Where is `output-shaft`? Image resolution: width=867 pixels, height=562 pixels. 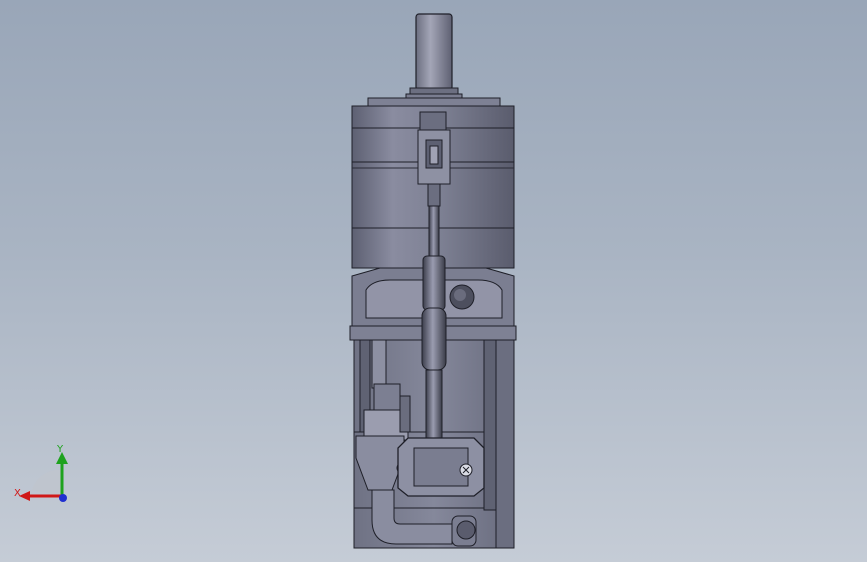
output-shaft is located at coordinates (434, 57).